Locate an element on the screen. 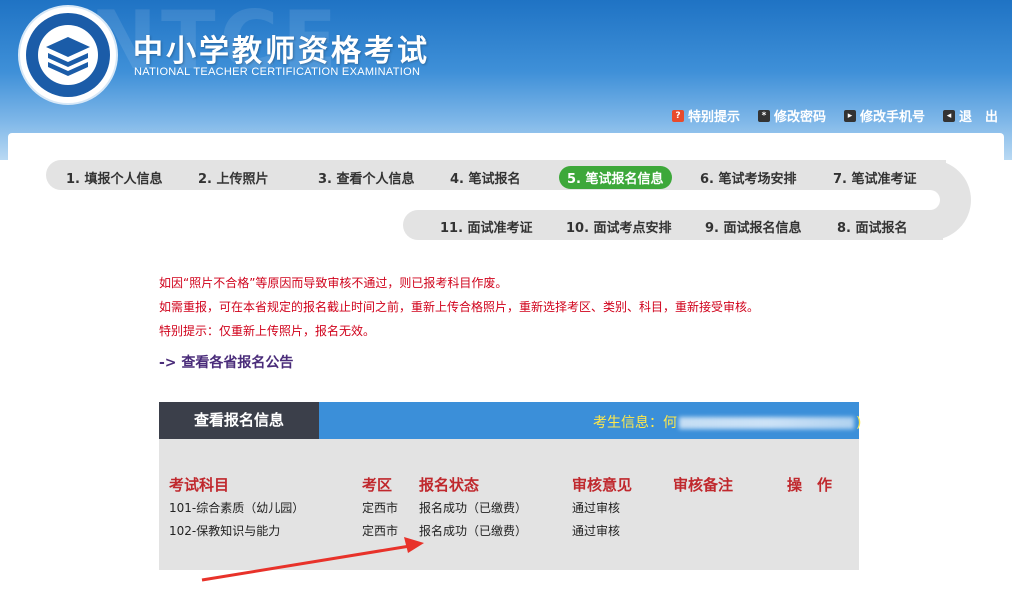 This screenshot has height=603, width=1012. annotation-arrow-icon is located at coordinates (312, 559).